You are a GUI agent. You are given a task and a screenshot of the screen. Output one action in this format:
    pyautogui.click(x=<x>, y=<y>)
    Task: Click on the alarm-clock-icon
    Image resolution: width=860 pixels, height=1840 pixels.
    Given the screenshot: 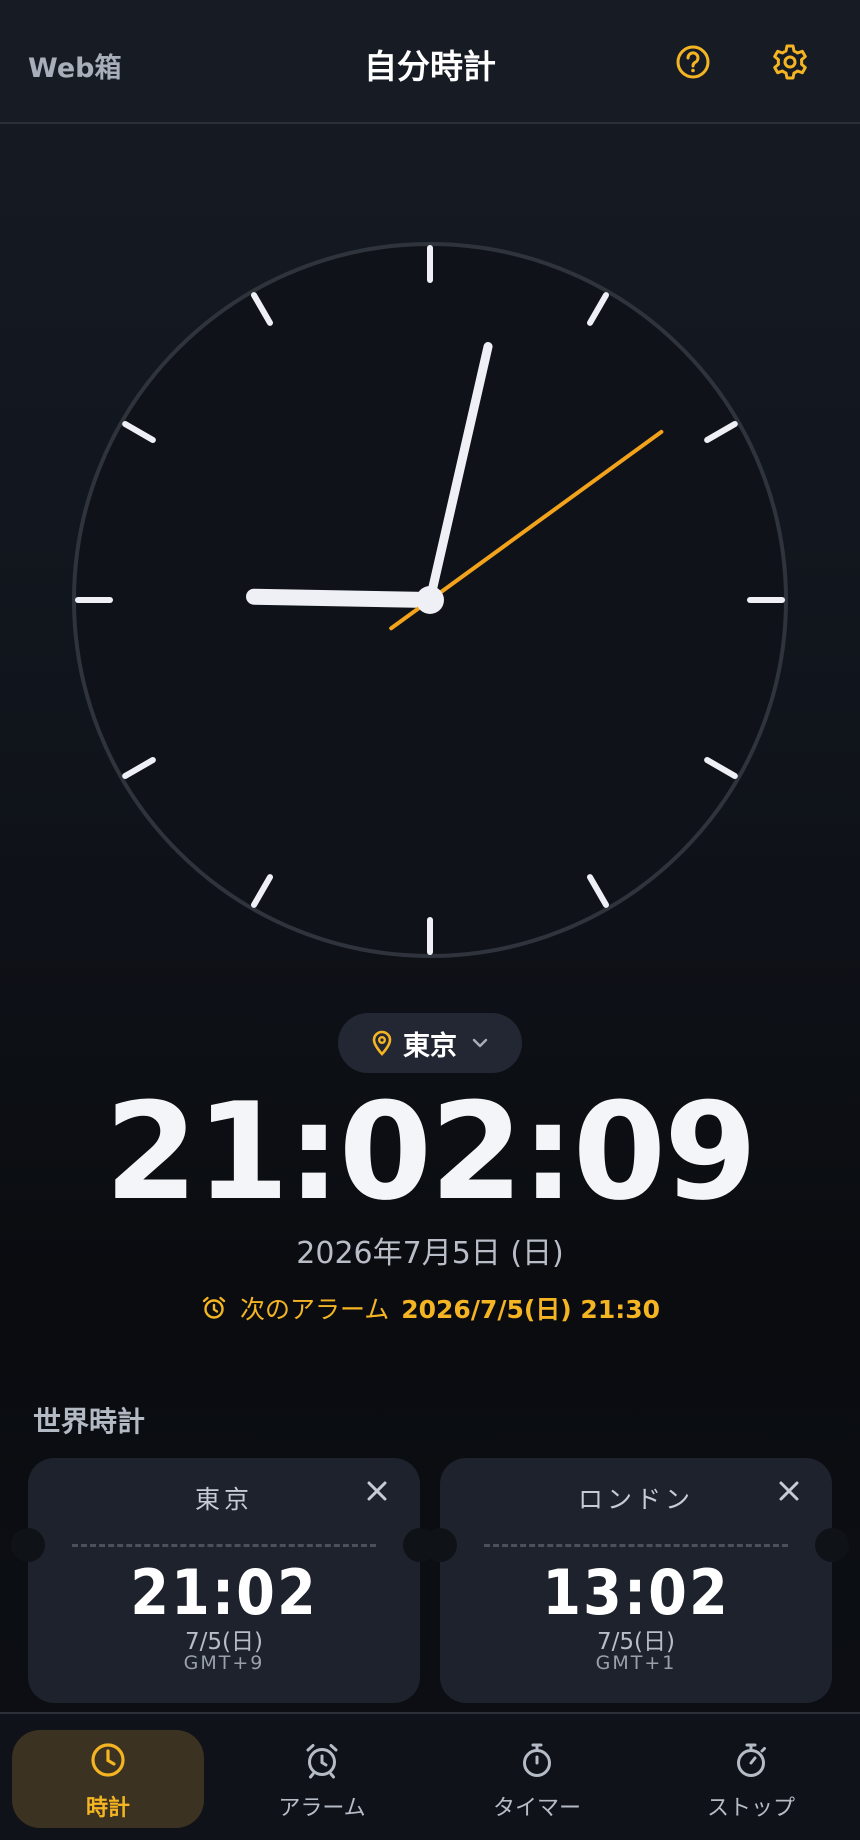 What is the action you would take?
    pyautogui.click(x=214, y=1307)
    